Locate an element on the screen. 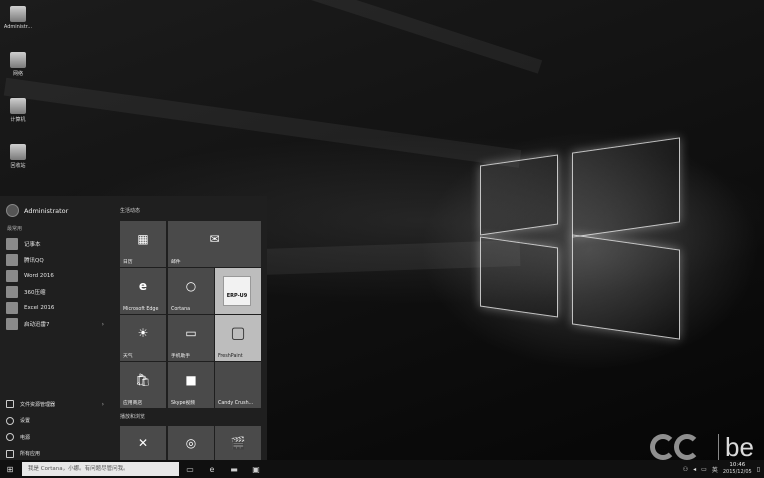 The image size is (764, 478). music-disc-icon: ◎ is located at coordinates (191, 443).